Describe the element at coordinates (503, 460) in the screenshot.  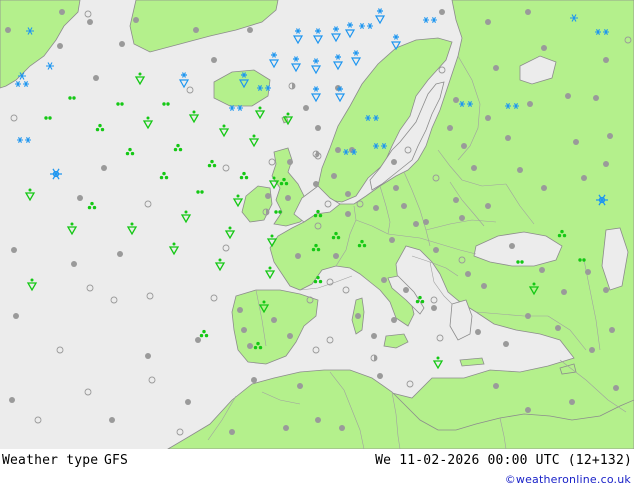
I see `valid-datetime: We 11-02-2026 00:00 UTC (12+132)` at that location.